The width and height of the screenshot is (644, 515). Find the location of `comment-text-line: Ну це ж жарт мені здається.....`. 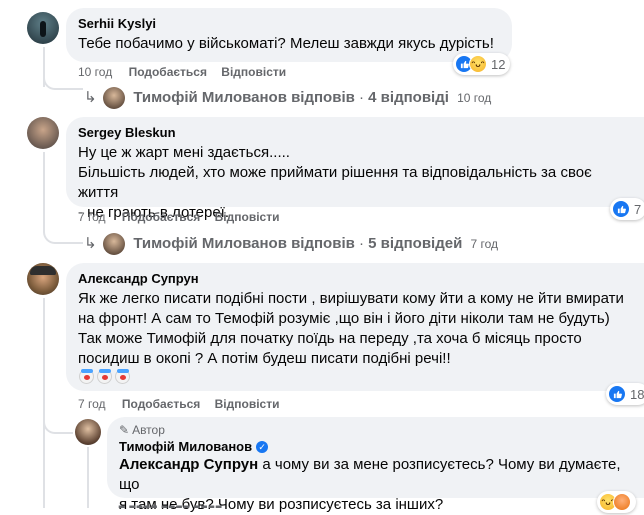

comment-text-line: Ну це ж жарт мені здається..... is located at coordinates (184, 152).